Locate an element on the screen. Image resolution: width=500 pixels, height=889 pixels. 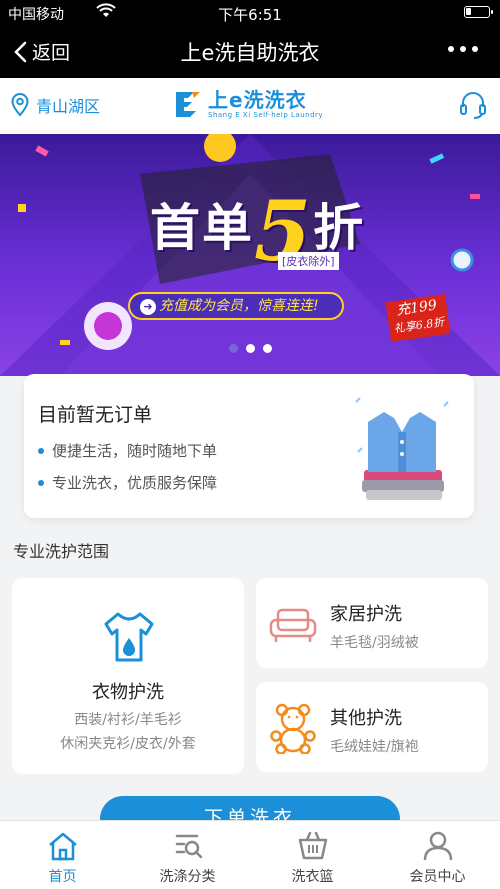
order-bullet: 便捷生活，随时随地下单 is located at coordinates (127, 450).